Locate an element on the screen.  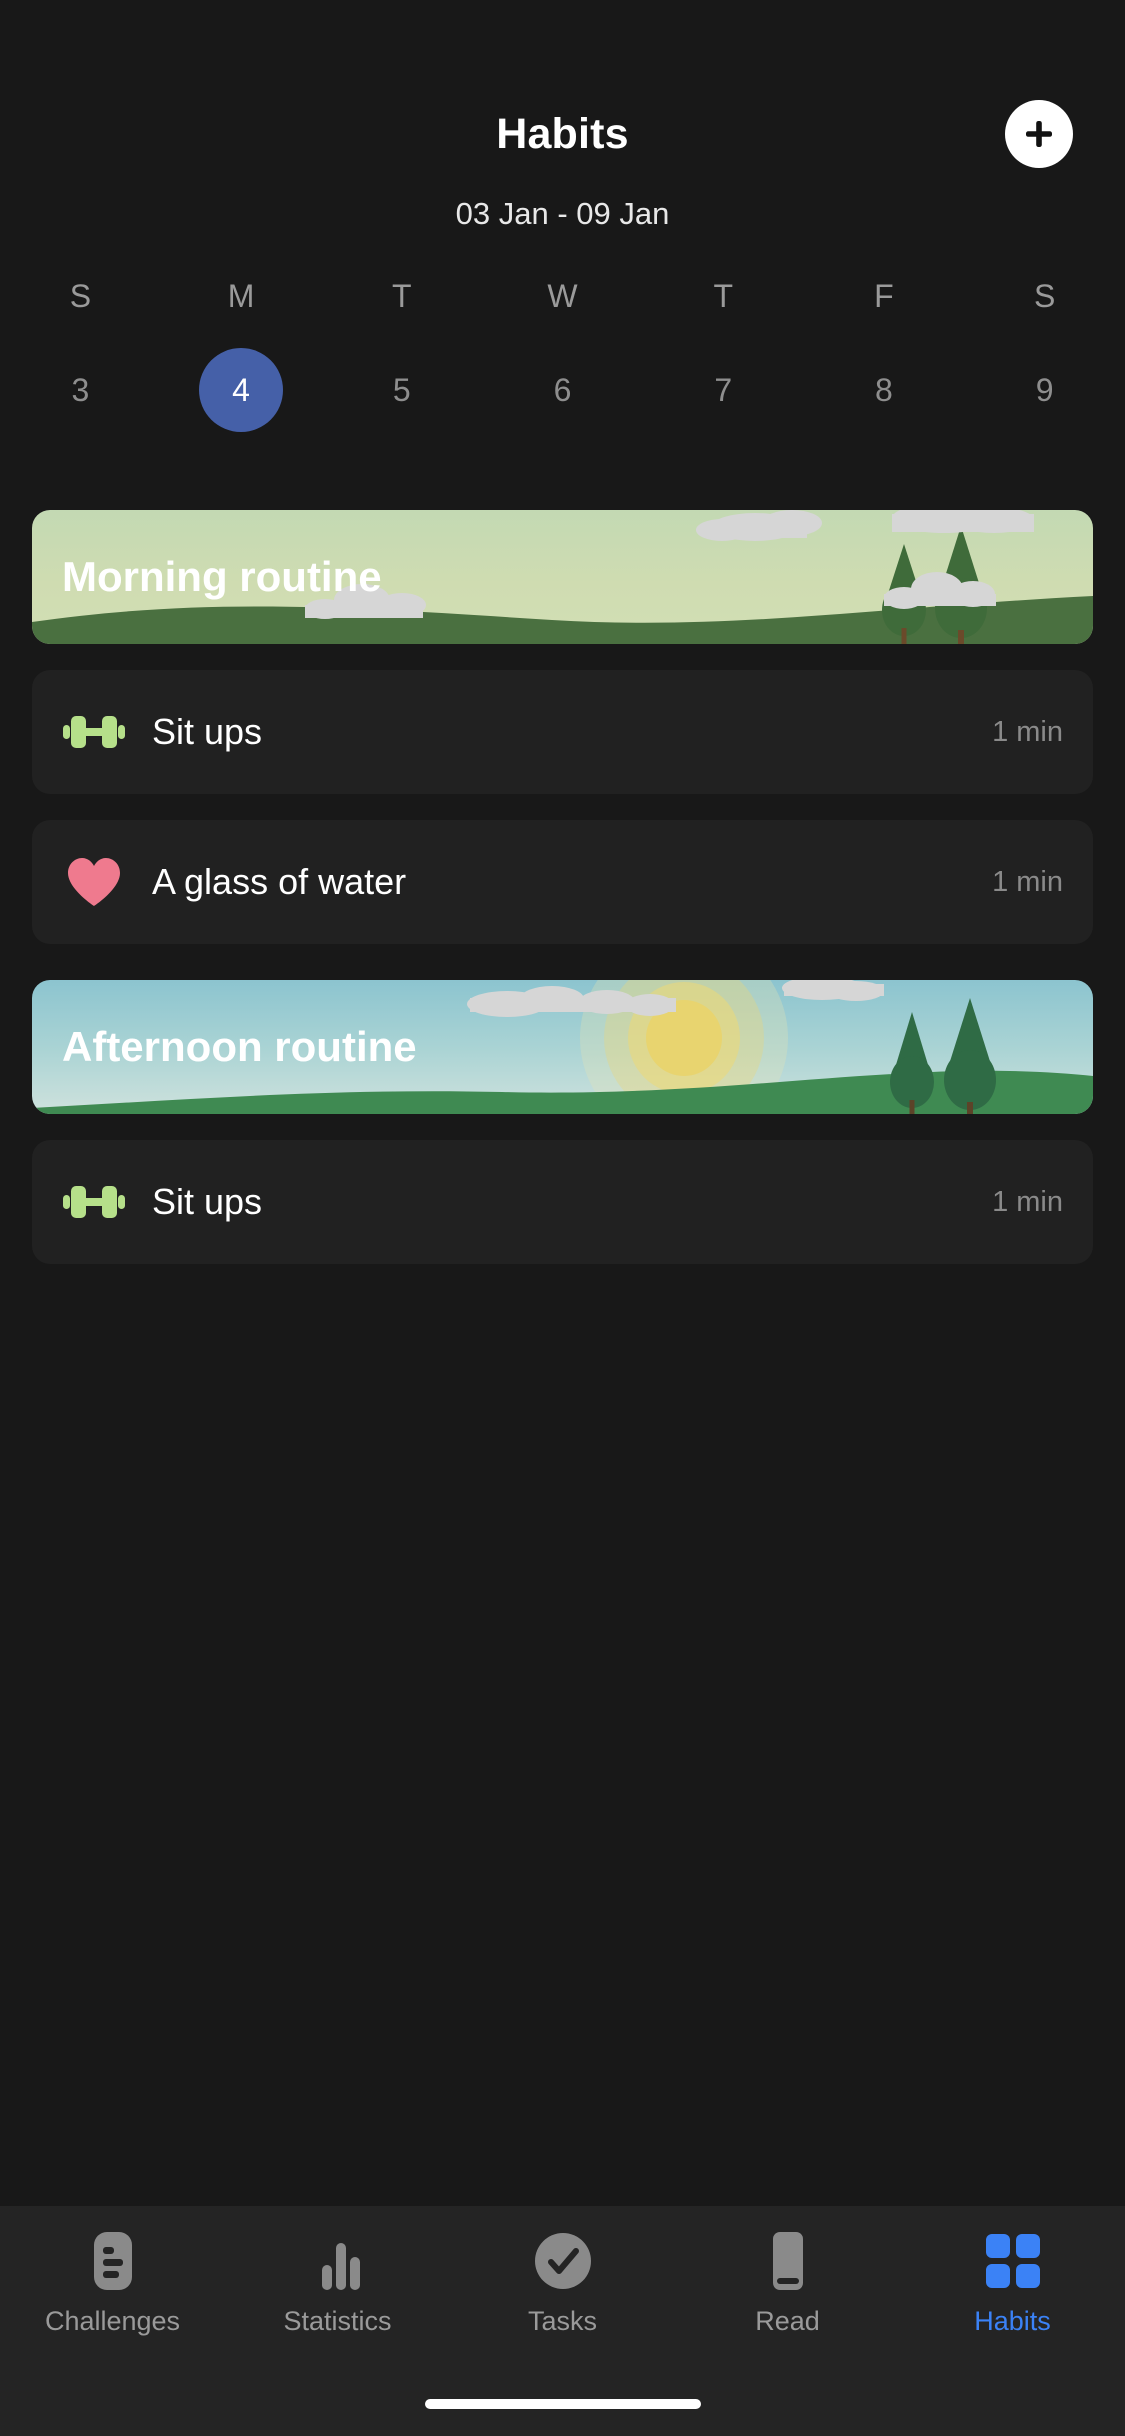
day-number: 6 is located at coordinates (563, 390).